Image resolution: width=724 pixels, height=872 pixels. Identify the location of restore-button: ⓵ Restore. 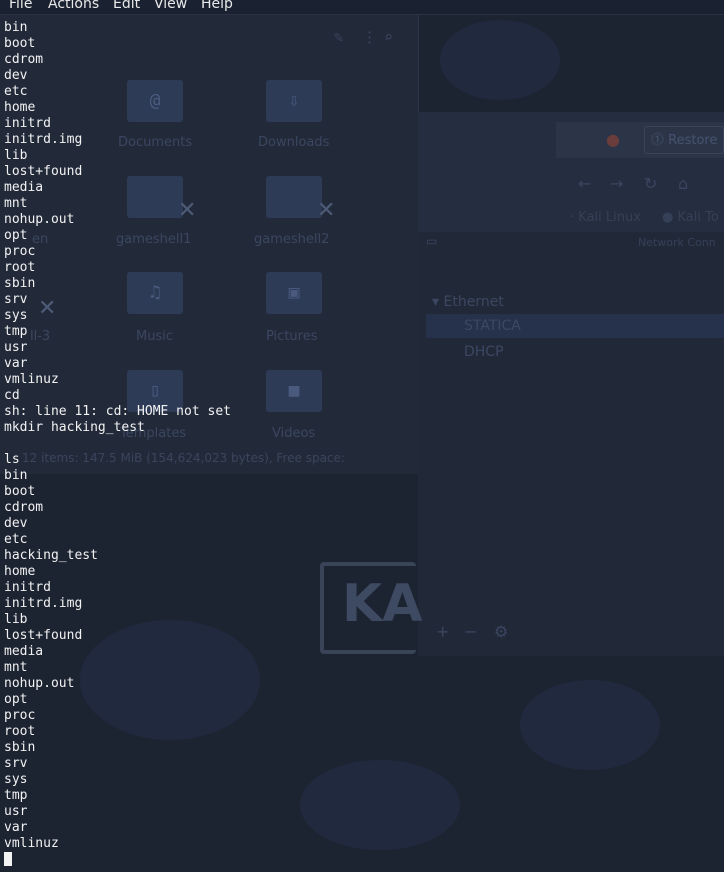
(684, 140).